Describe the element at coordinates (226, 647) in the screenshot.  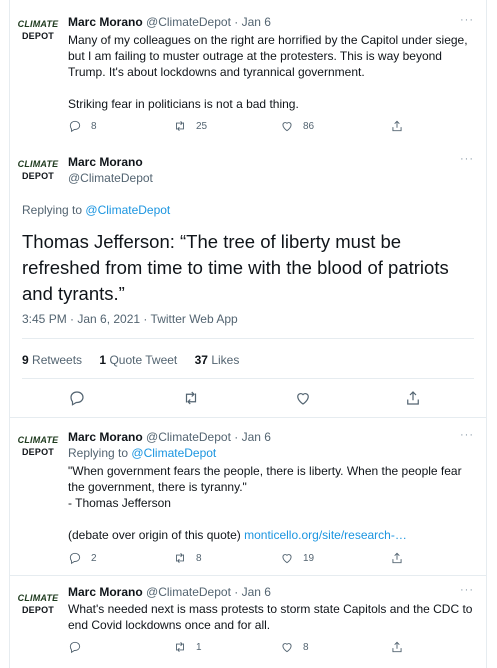
I see `retweet-button: 1` at that location.